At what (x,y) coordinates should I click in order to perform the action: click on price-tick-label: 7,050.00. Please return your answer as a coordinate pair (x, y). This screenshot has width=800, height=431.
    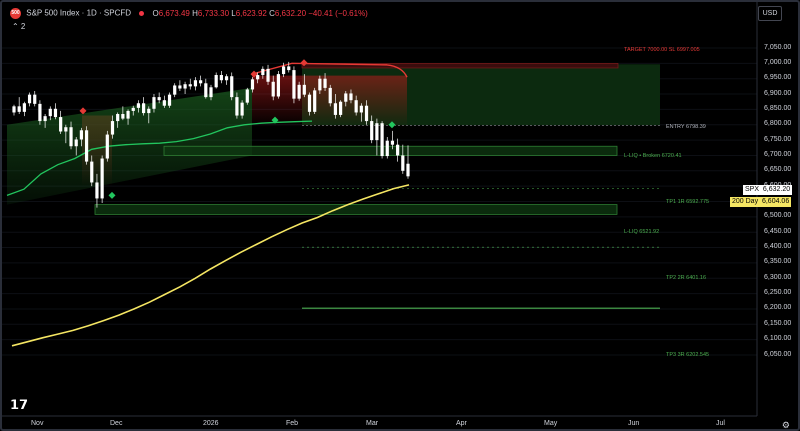
    Looking at the image, I should click on (778, 47).